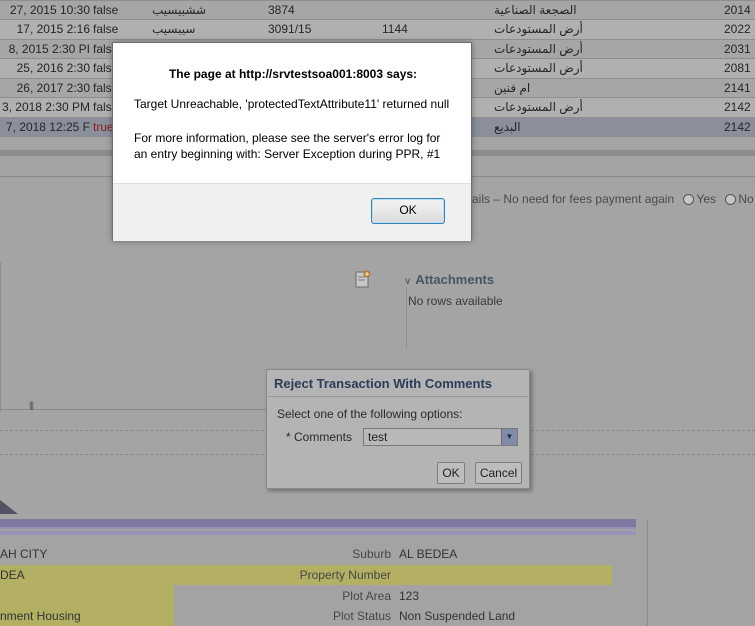 The height and width of the screenshot is (626, 755). I want to click on plot-status-label: Plot Status, so click(361, 616).